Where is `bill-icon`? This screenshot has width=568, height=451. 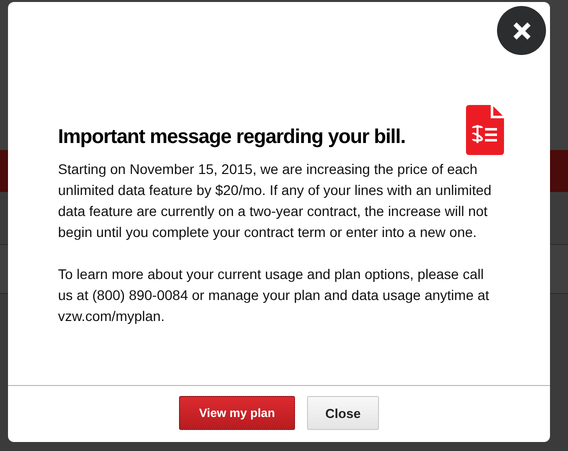
bill-icon is located at coordinates (485, 130).